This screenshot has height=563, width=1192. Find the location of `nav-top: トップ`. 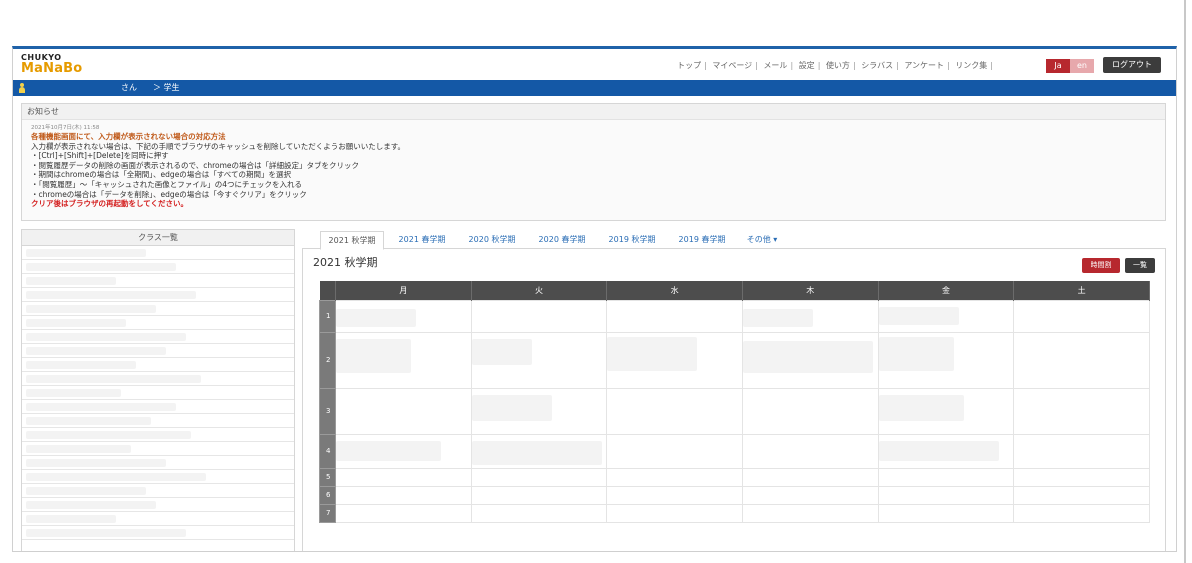

nav-top: トップ is located at coordinates (689, 65).